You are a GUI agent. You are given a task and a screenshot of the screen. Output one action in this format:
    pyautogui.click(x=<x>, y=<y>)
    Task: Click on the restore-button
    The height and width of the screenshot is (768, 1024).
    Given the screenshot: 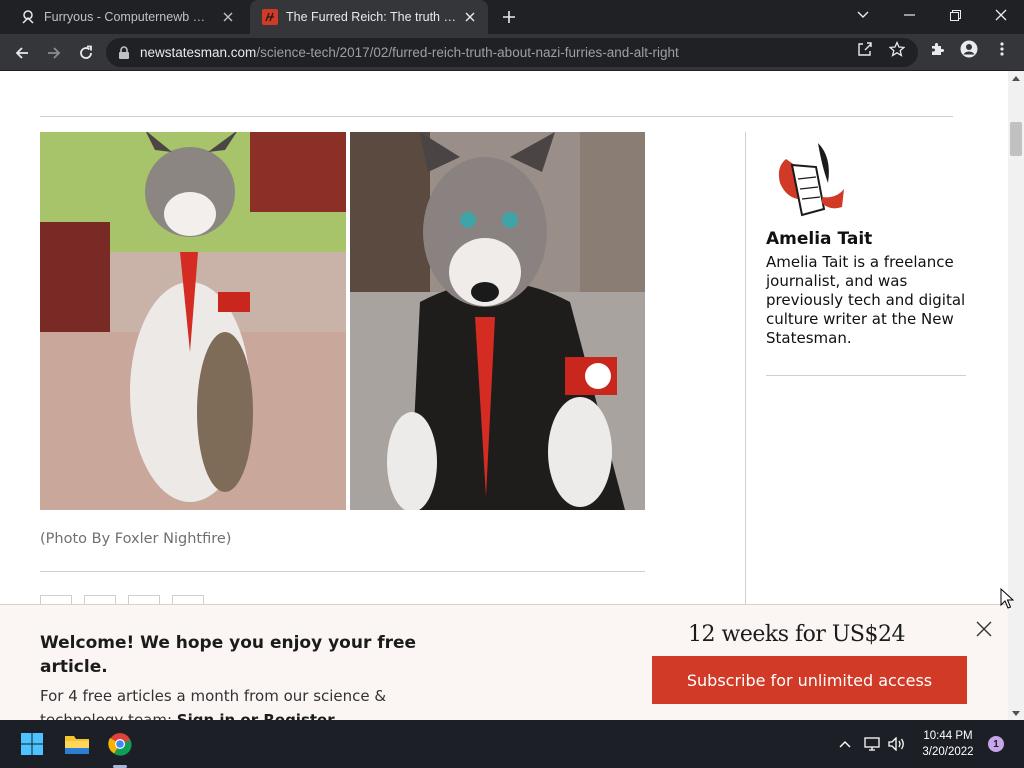 What is the action you would take?
    pyautogui.click(x=955, y=15)
    